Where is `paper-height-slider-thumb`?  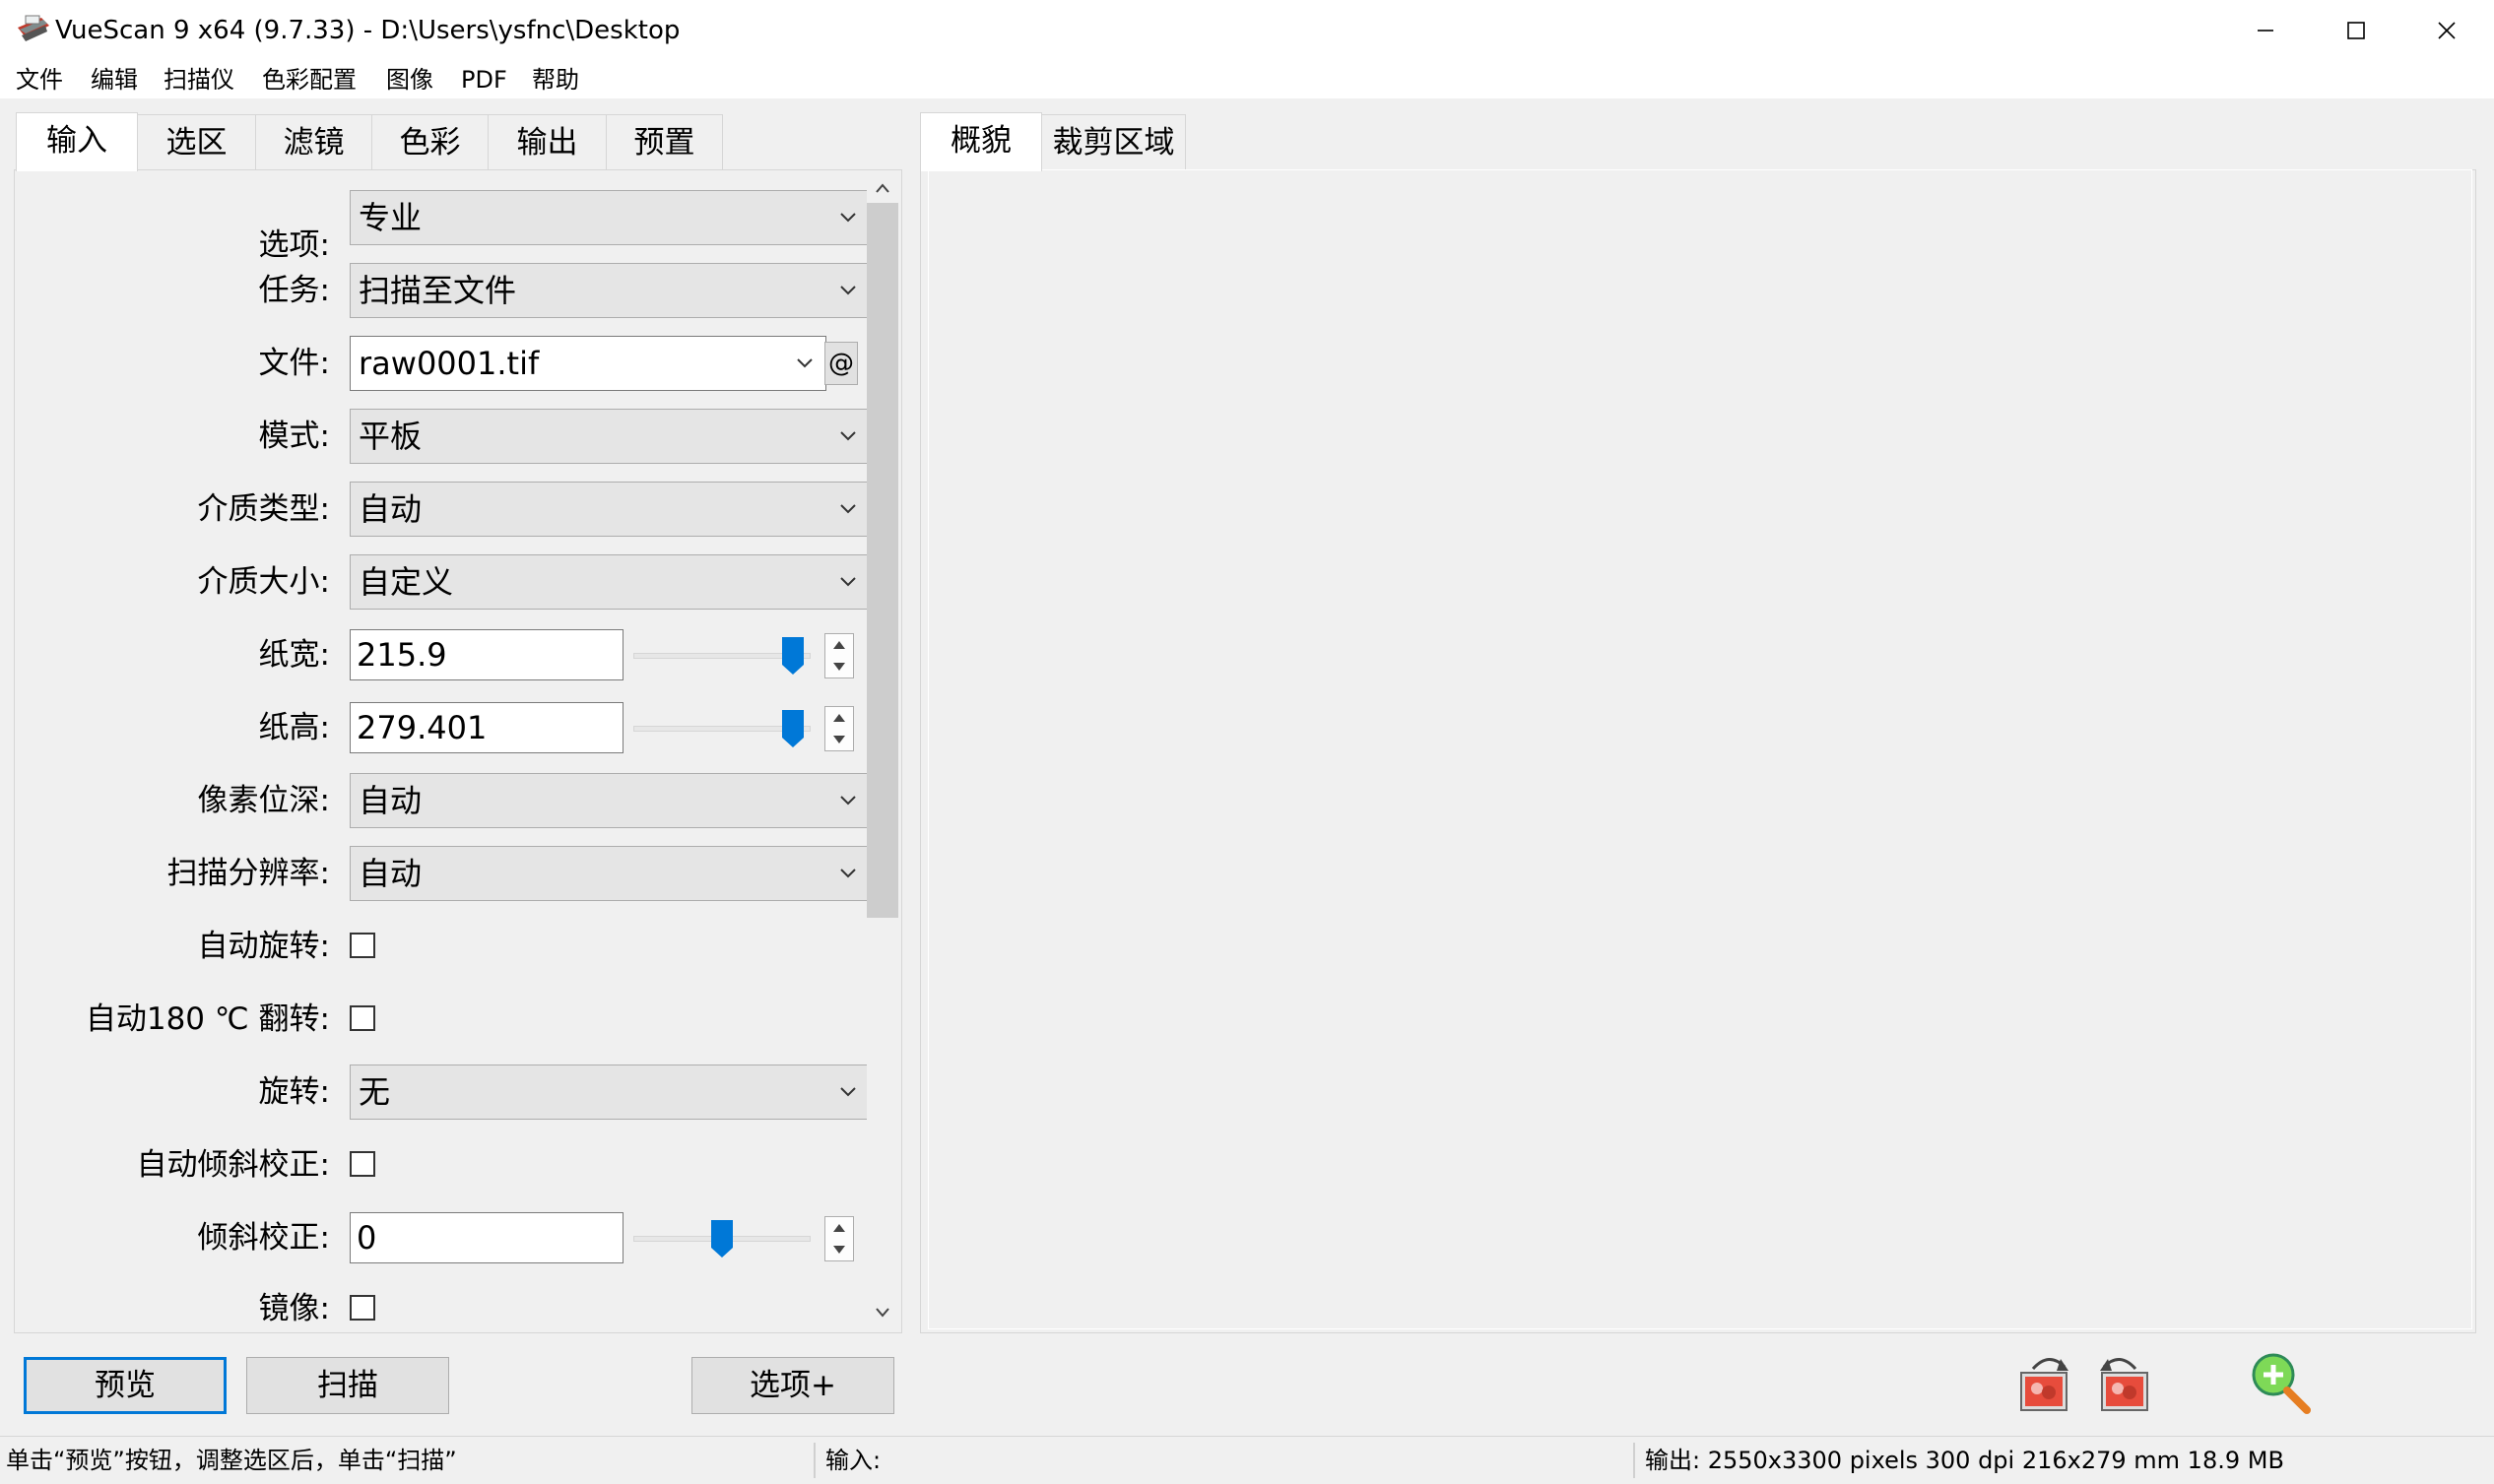
paper-height-slider-thumb is located at coordinates (793, 728).